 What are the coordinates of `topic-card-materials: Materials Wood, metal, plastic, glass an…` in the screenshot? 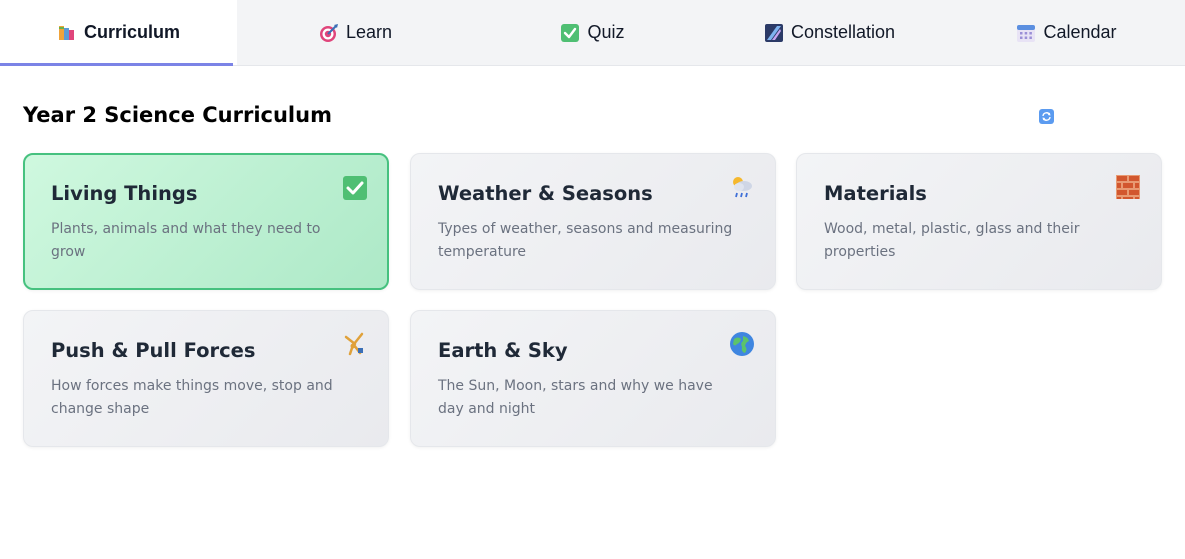 It's located at (979, 221).